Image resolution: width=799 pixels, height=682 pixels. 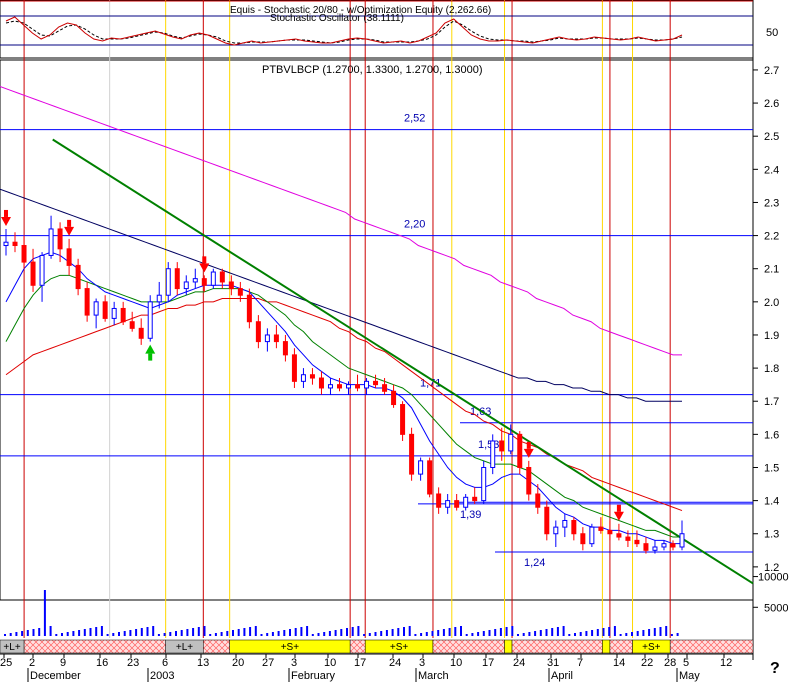 What do you see at coordinates (268, 663) in the screenshot?
I see `day-tick-8: 27` at bounding box center [268, 663].